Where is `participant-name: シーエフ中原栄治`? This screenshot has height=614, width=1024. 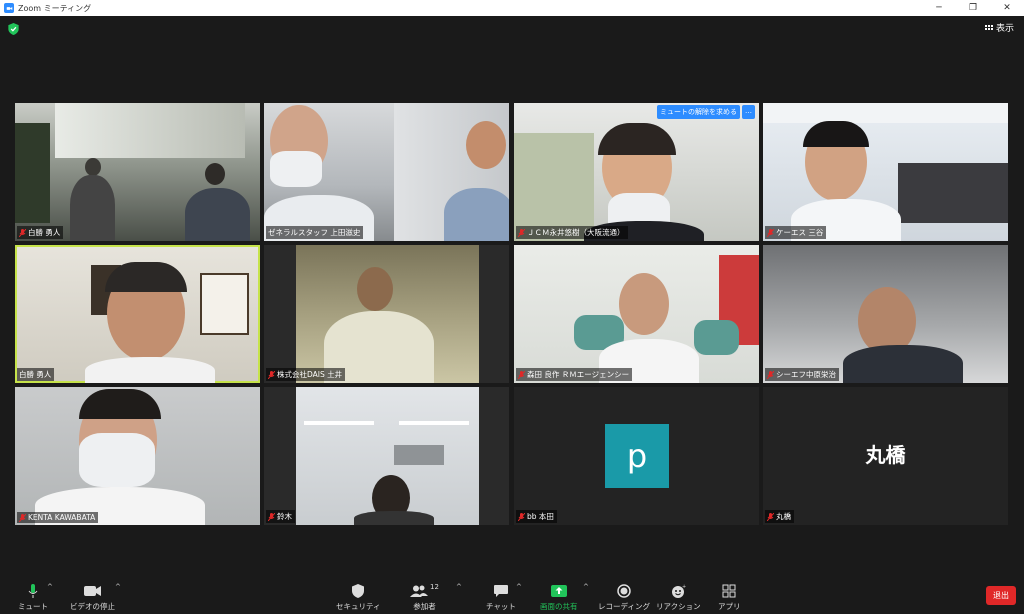 participant-name: シーエフ中原栄治 is located at coordinates (802, 374).